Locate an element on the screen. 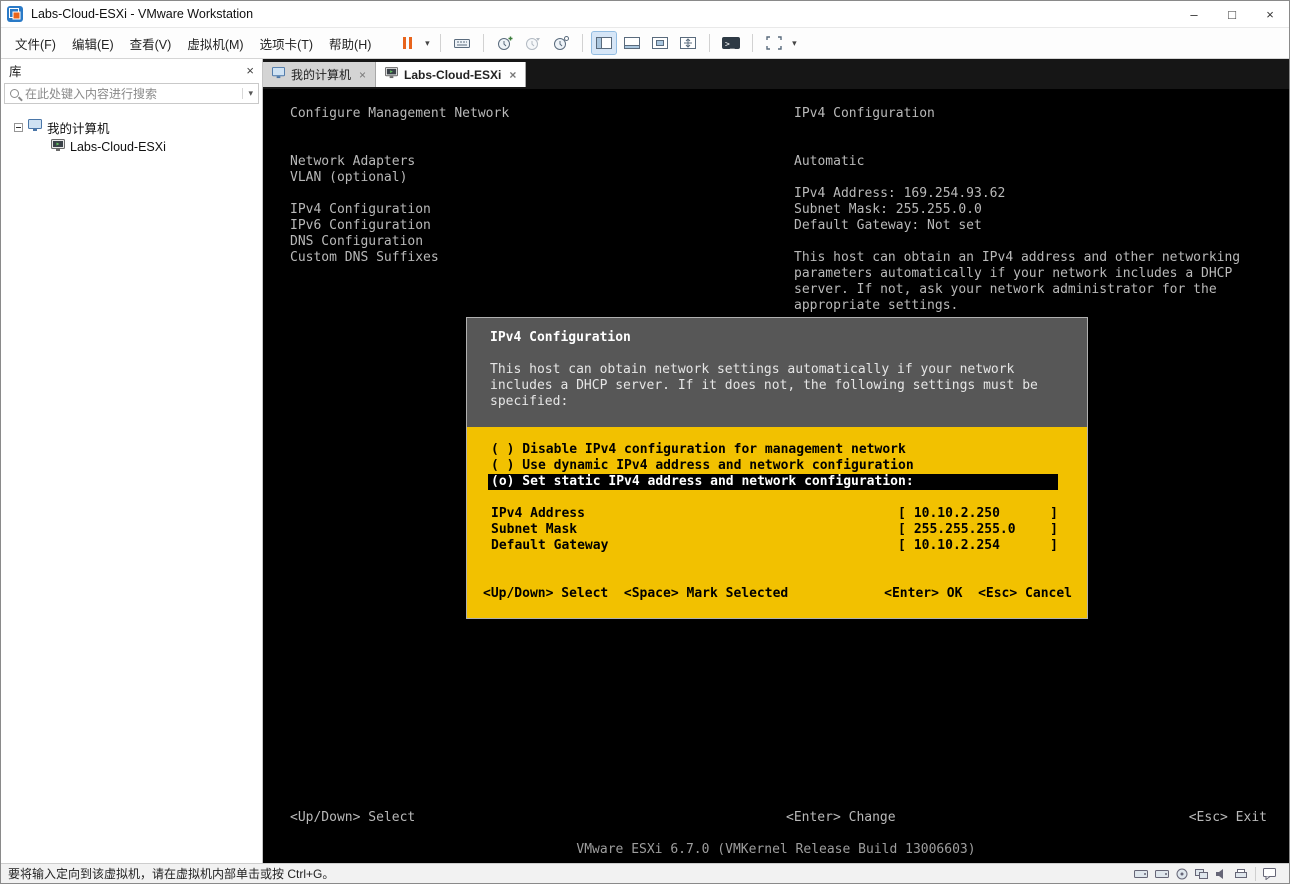  tab-my-computer: 我的计算机 × is located at coordinates (320, 74).